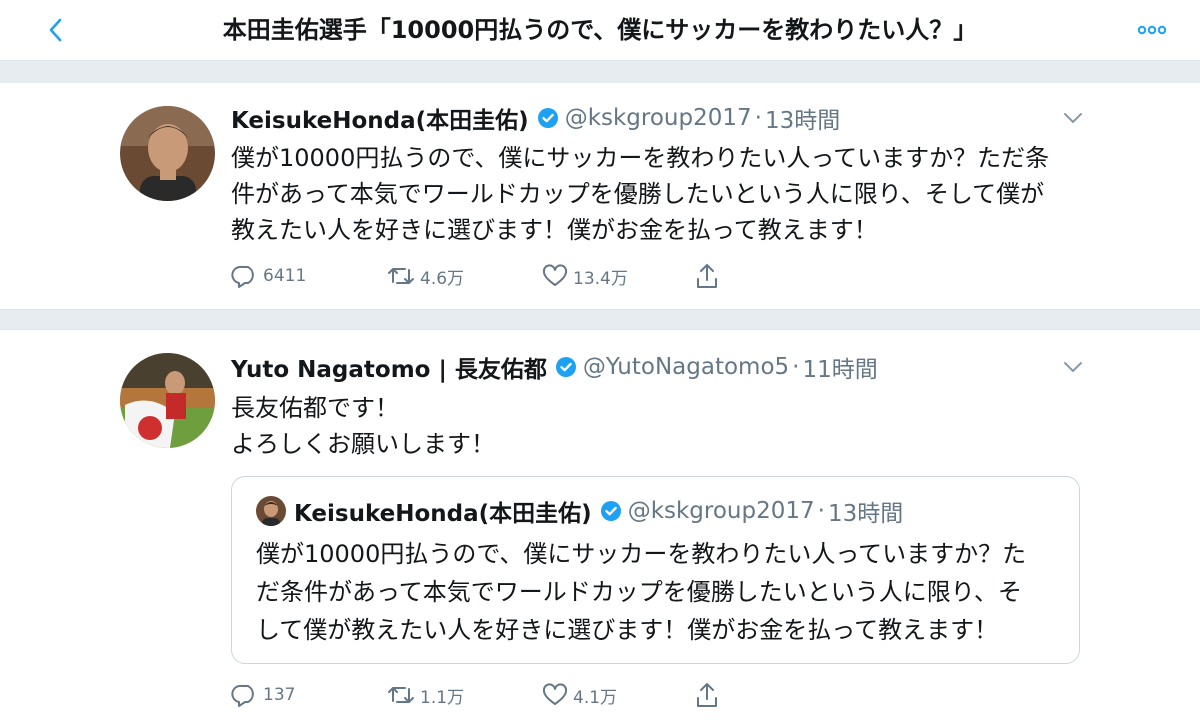 The image size is (1200, 725). What do you see at coordinates (802, 118) in the screenshot?
I see `timestamp: 13時間` at bounding box center [802, 118].